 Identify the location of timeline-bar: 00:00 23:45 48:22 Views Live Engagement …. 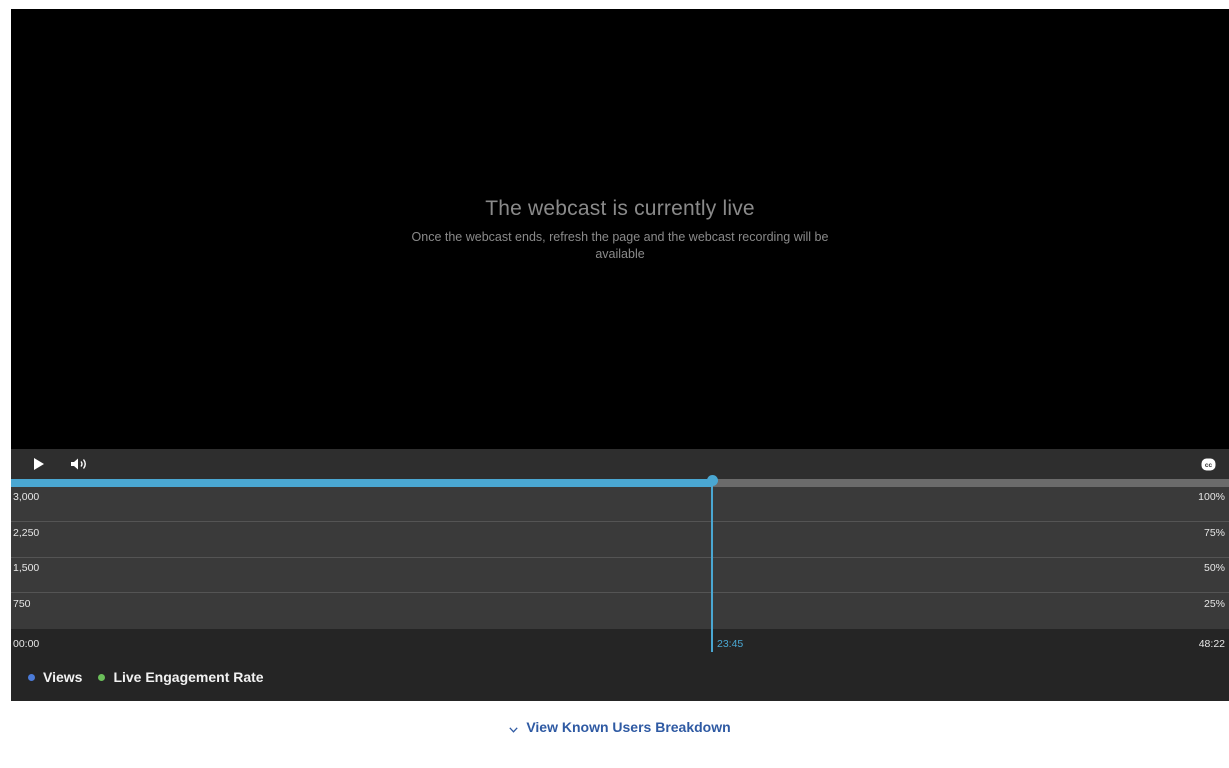
(620, 665).